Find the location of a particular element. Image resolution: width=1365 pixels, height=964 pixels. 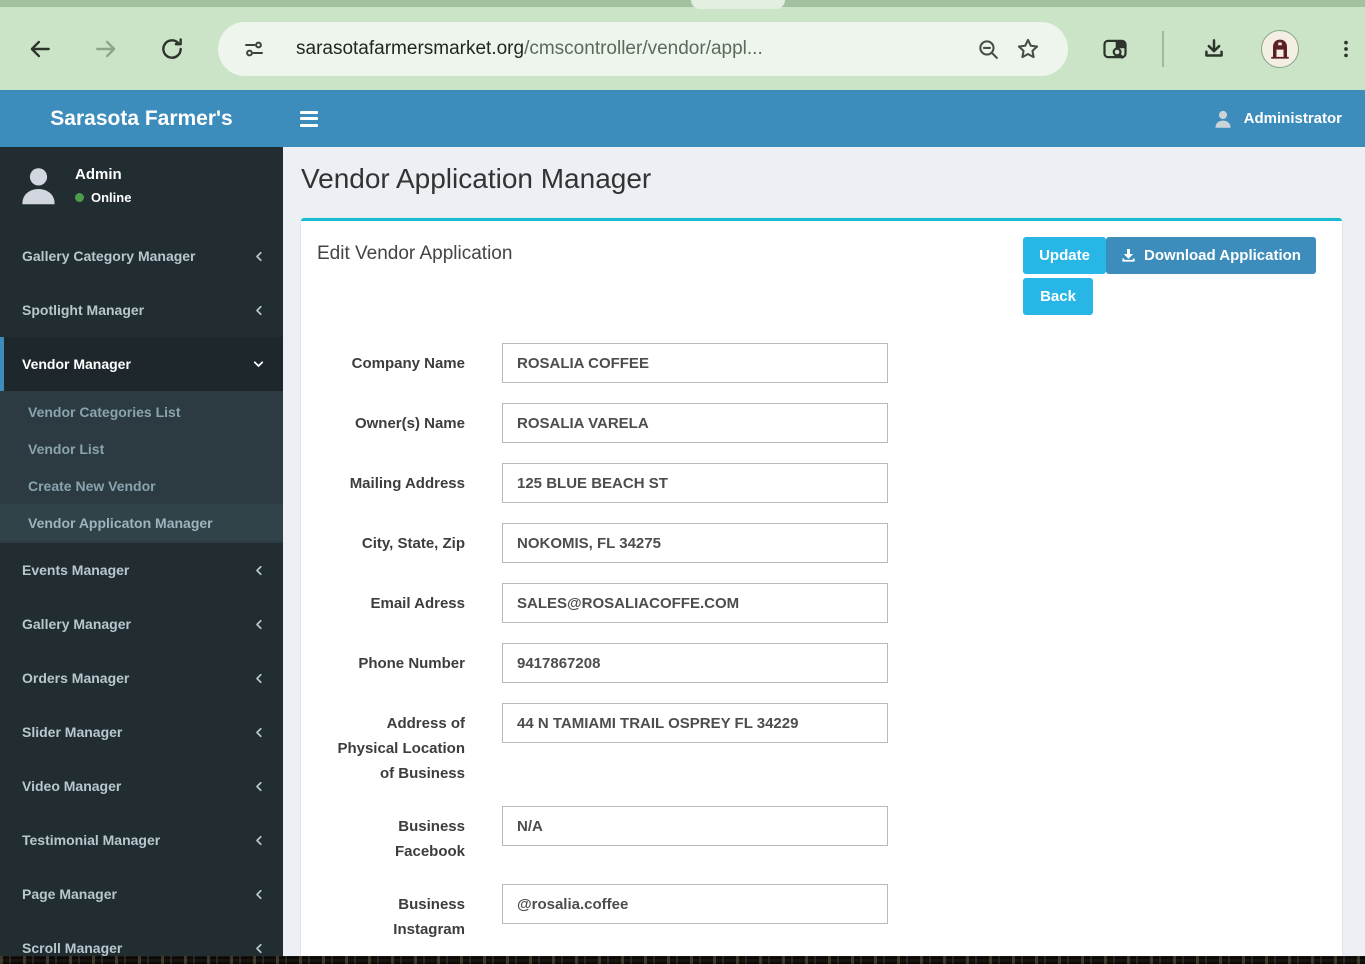

sidebar-item-vendor-manager: Vendor Manager is located at coordinates (141, 364).